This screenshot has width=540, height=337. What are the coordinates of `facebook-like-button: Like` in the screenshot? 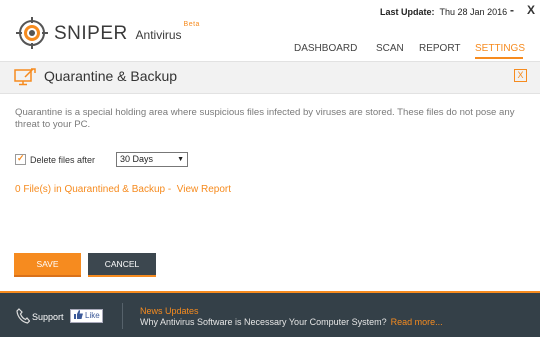 It's located at (86, 316).